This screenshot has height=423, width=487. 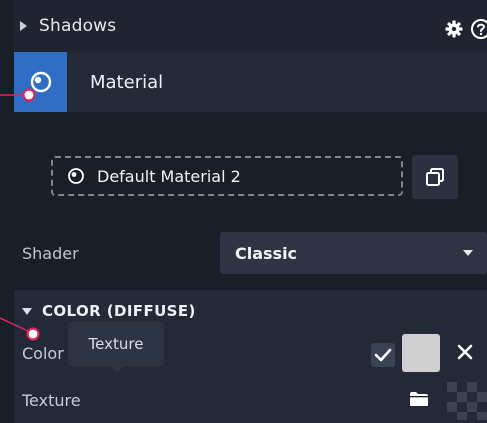 What do you see at coordinates (20, 214) in the screenshot?
I see `annotation-overlay` at bounding box center [20, 214].